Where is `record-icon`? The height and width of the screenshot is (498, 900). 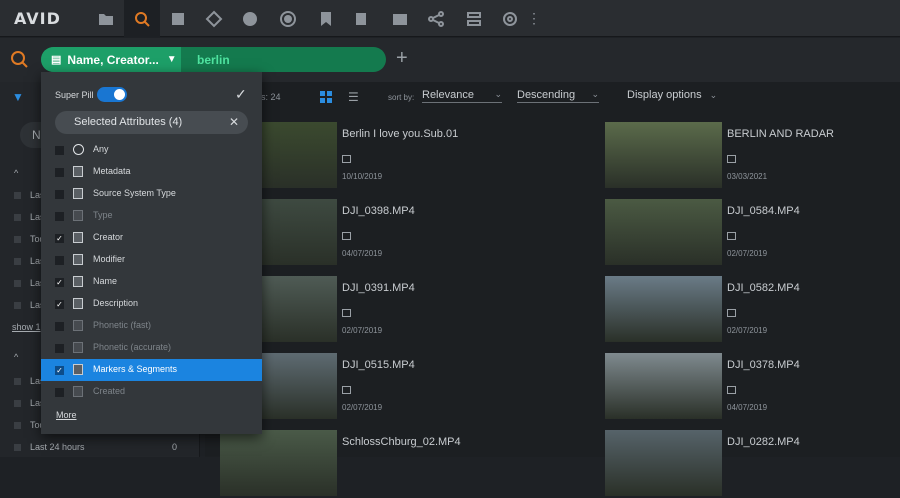 record-icon is located at coordinates (288, 18).